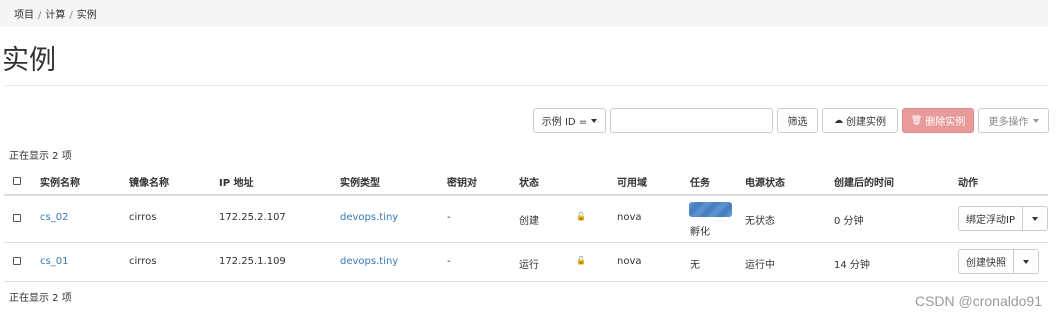 This screenshot has height=318, width=1056. What do you see at coordinates (760, 221) in the screenshot?
I see `power-state: 无状态` at bounding box center [760, 221].